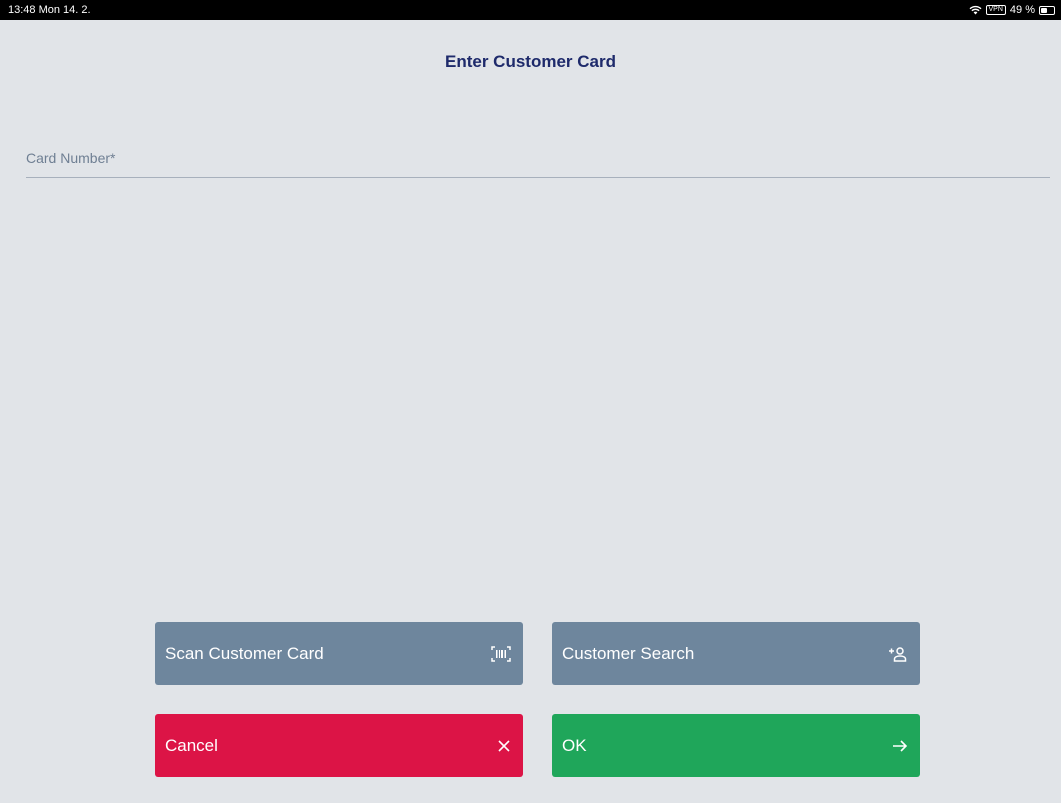 The height and width of the screenshot is (803, 1061). I want to click on cancel-button: Cancel, so click(339, 745).